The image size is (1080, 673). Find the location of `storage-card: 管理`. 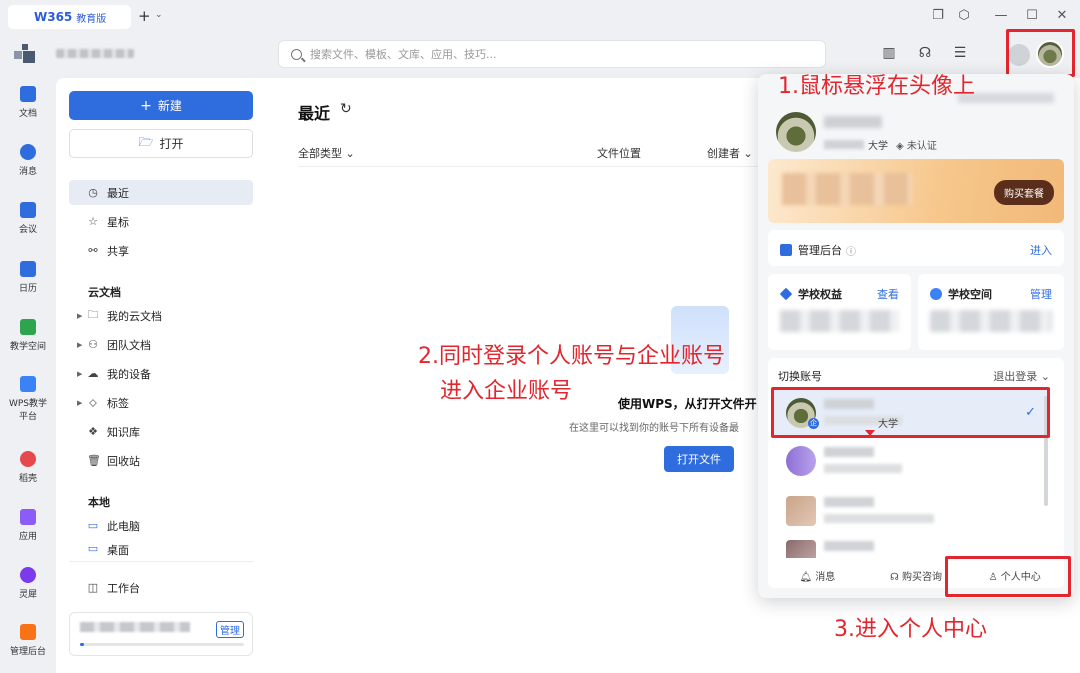

storage-card: 管理 is located at coordinates (161, 634).